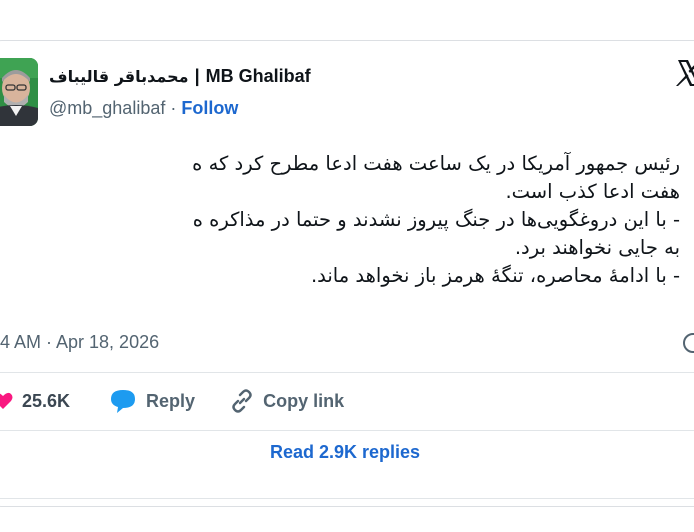  I want to click on tweet-line: هفت ادعا کذب است., so click(592, 191).